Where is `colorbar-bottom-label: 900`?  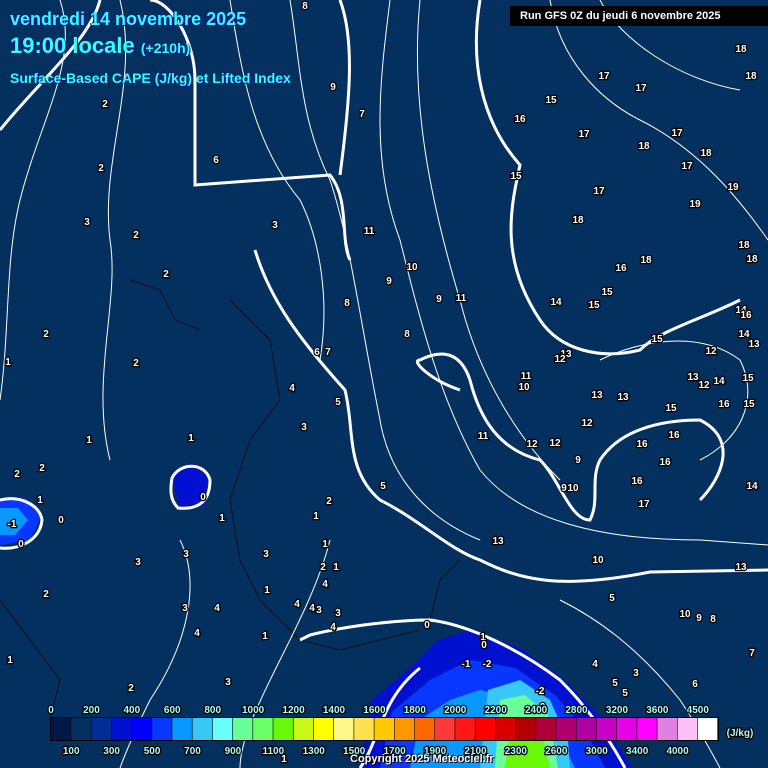
colorbar-bottom-label: 900 is located at coordinates (233, 751).